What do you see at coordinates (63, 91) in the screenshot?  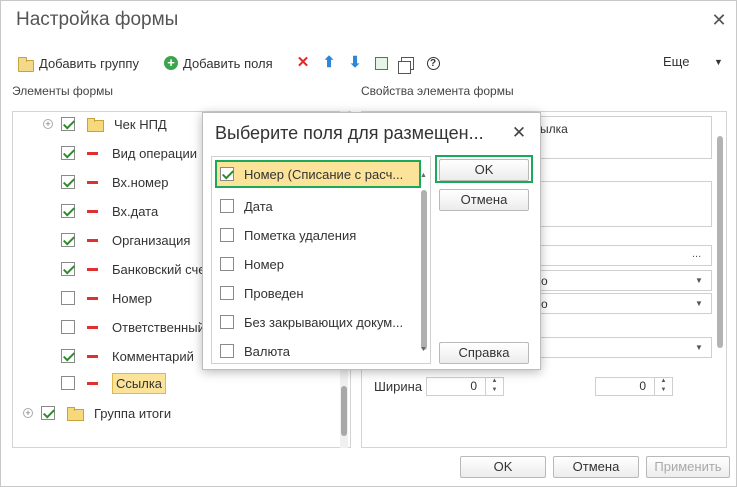 I see `form-elements-label: Элементы формы` at bounding box center [63, 91].